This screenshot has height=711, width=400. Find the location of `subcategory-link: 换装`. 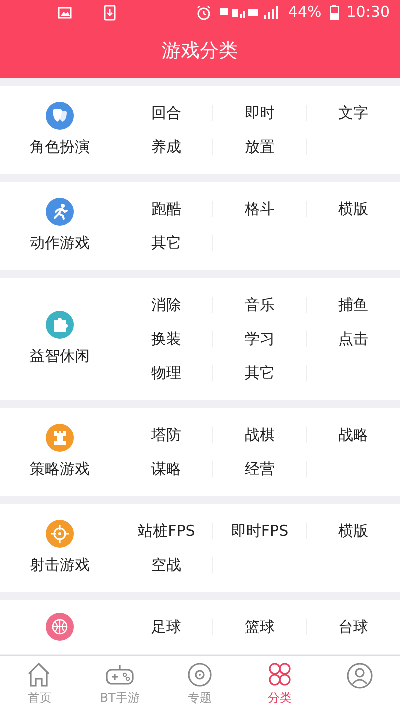

subcategory-link: 换装 is located at coordinates (167, 339).